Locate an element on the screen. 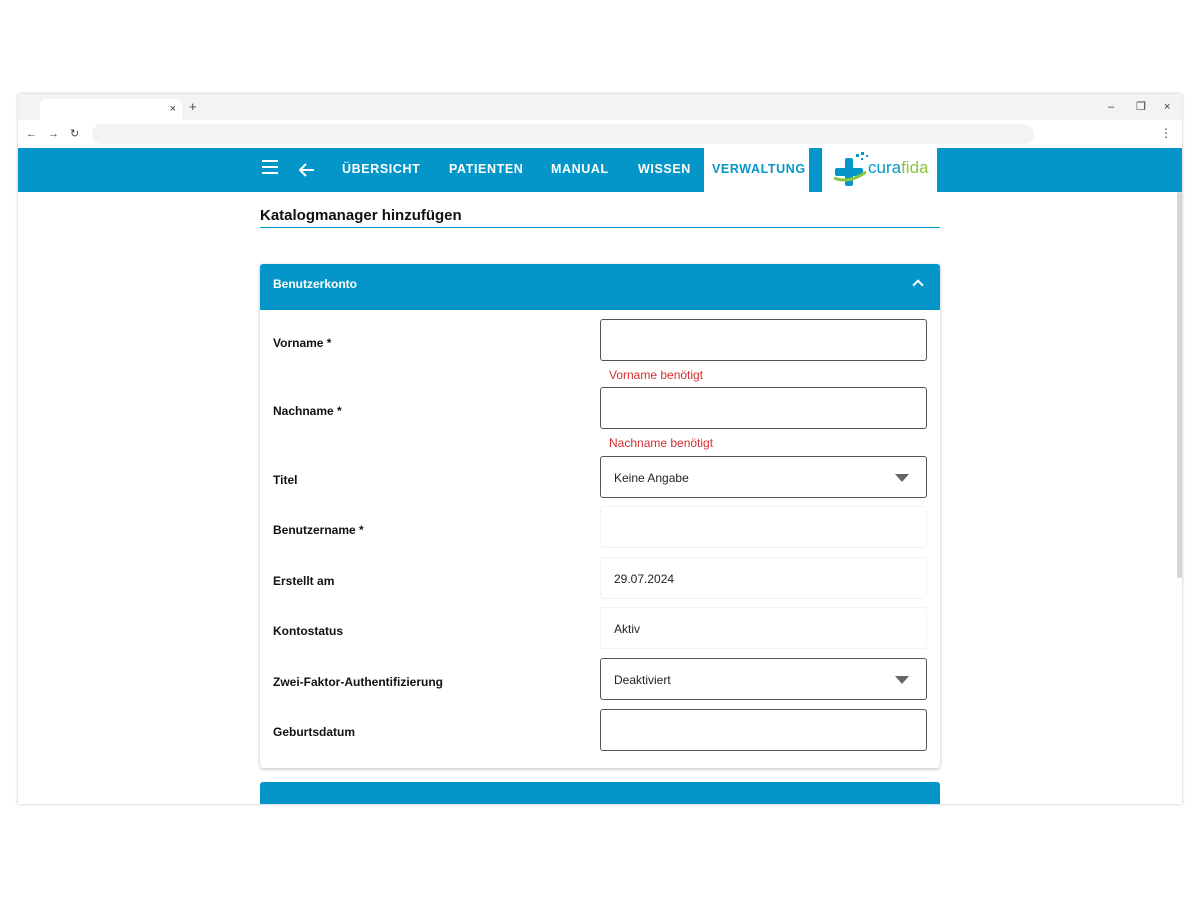 The image size is (1200, 900). erstellt-label: Erstellt am is located at coordinates (304, 581).